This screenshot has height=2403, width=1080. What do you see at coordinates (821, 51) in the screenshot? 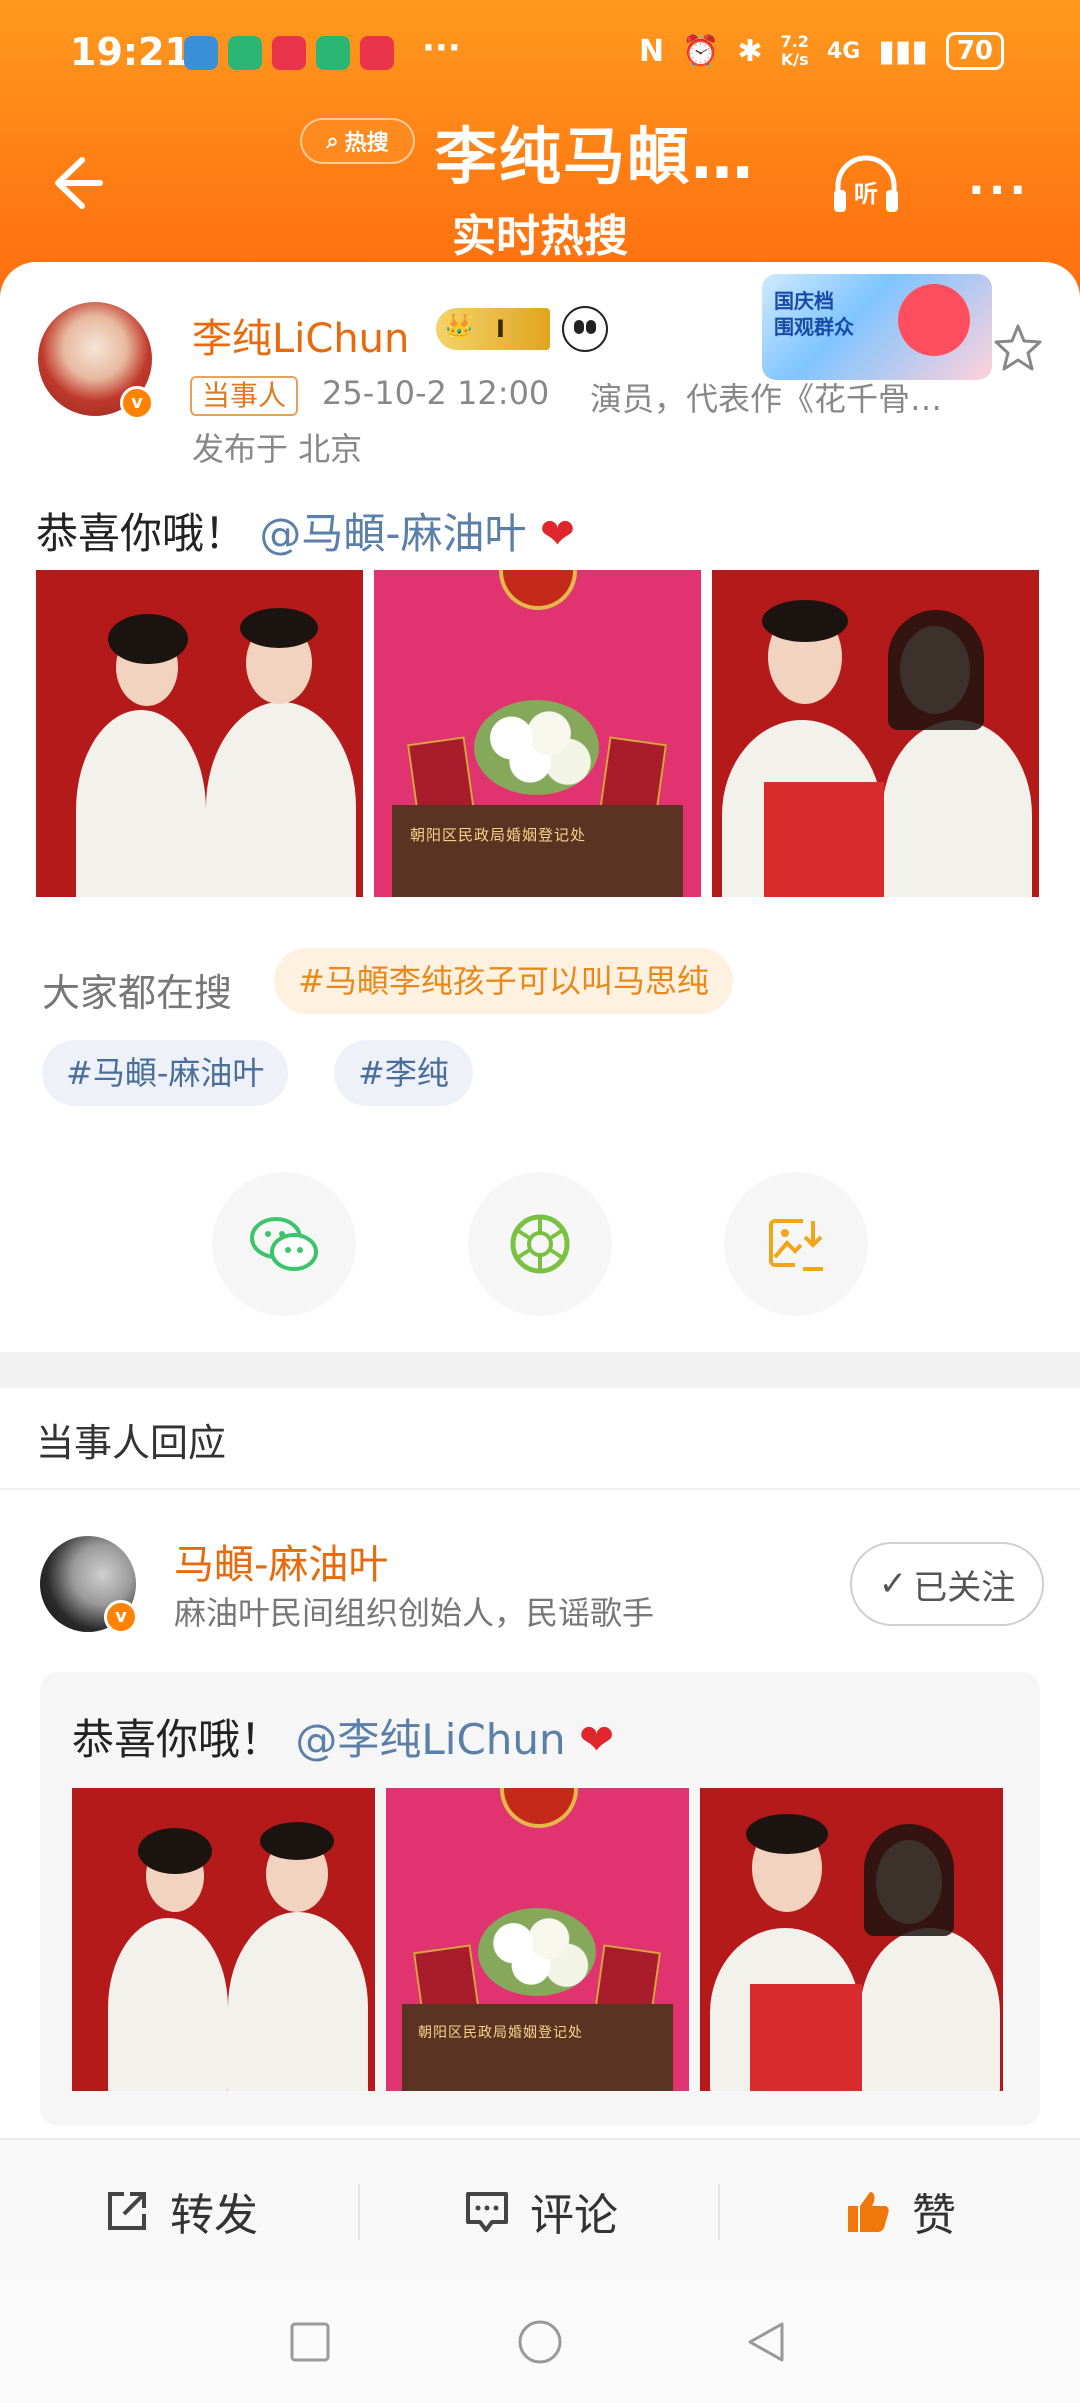
I see `status-right: N ⏰ ✱ 7.2 K/s 4G ▮▮▮ 70` at bounding box center [821, 51].